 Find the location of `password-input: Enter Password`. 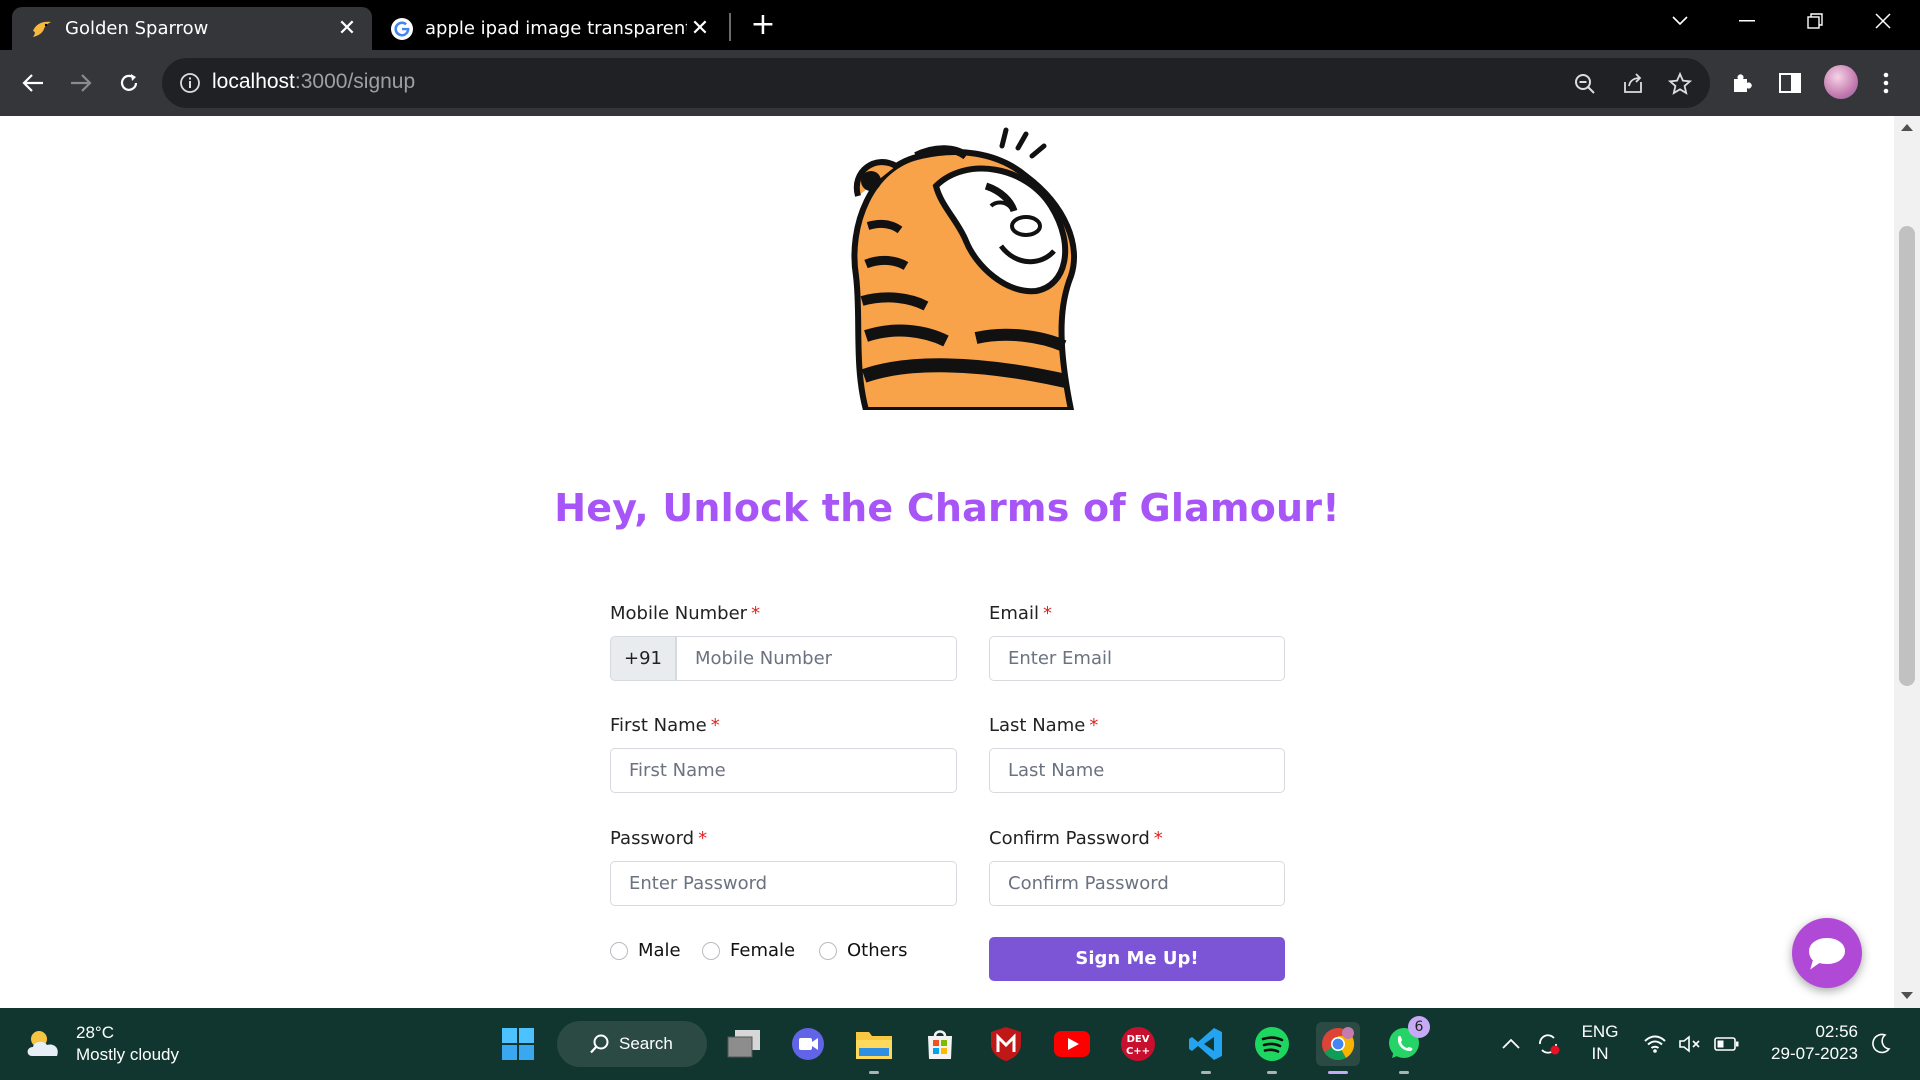

password-input: Enter Password is located at coordinates (783, 883).